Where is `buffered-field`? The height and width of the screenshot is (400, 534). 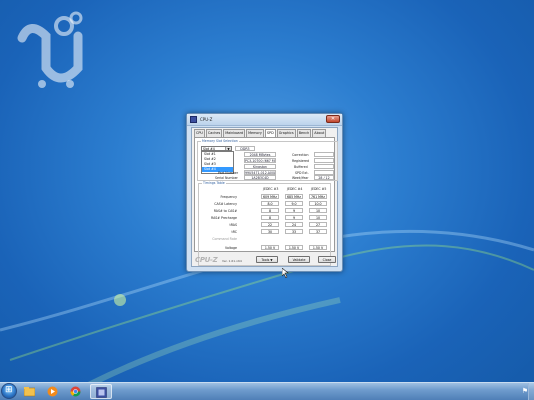 buffered-field is located at coordinates (324, 166).